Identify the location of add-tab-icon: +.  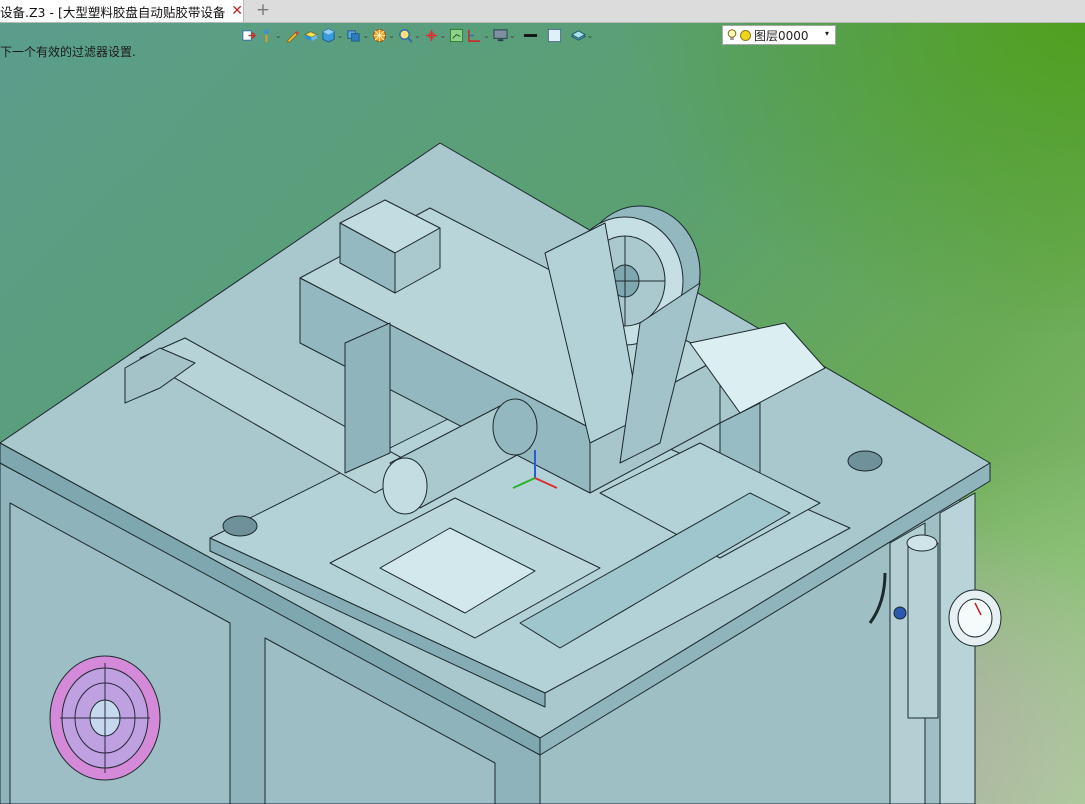
(263, 10).